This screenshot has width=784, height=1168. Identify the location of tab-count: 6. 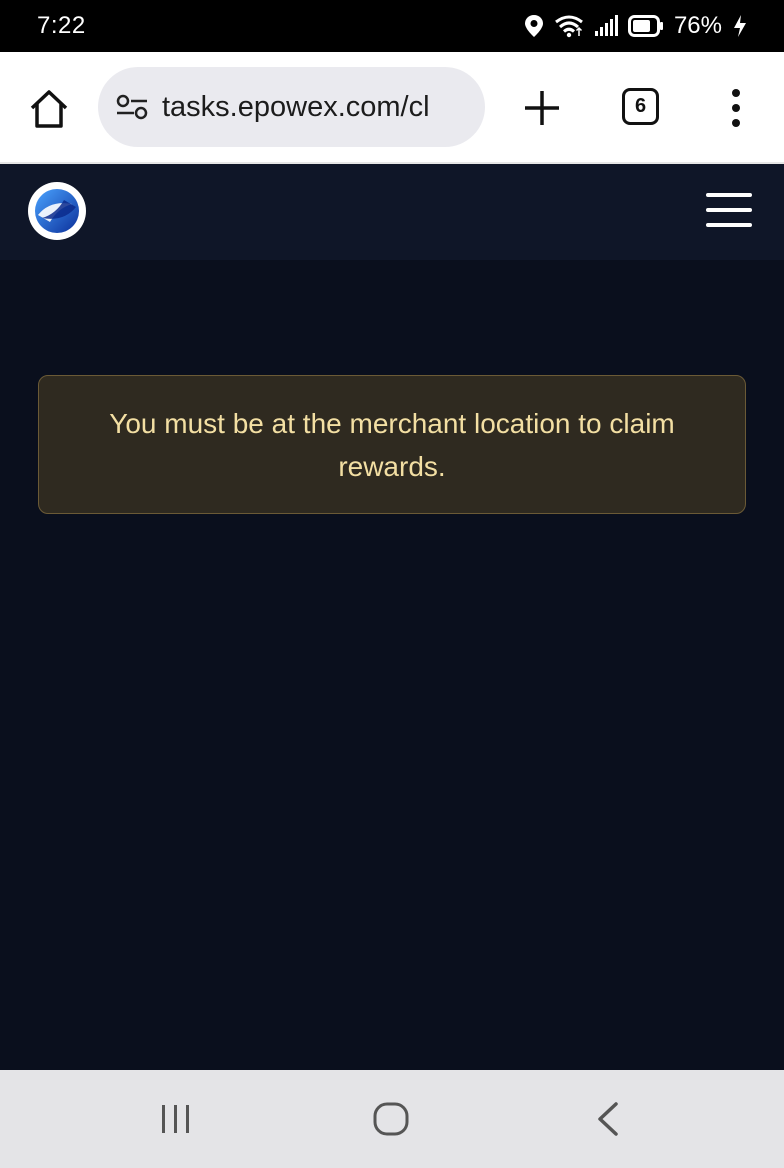
(640, 106).